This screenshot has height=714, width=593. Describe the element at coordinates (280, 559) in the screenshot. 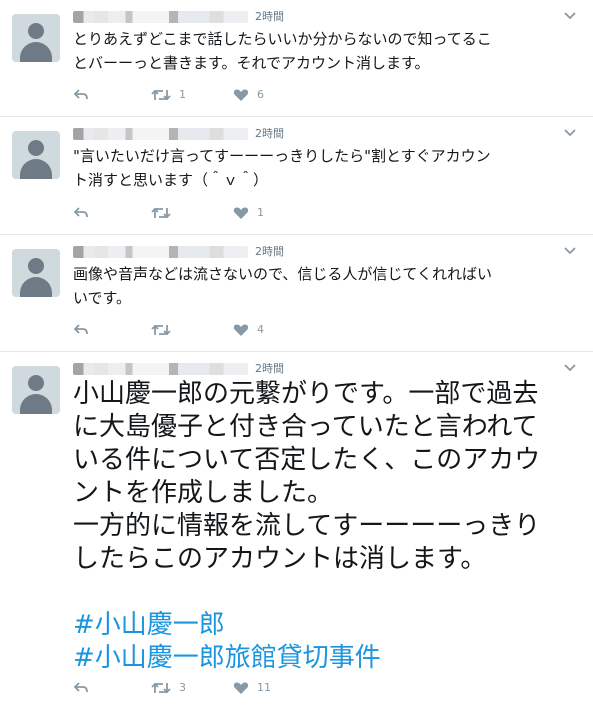

I see `tweet-text-line: したらこのアカウントは消します。` at that location.